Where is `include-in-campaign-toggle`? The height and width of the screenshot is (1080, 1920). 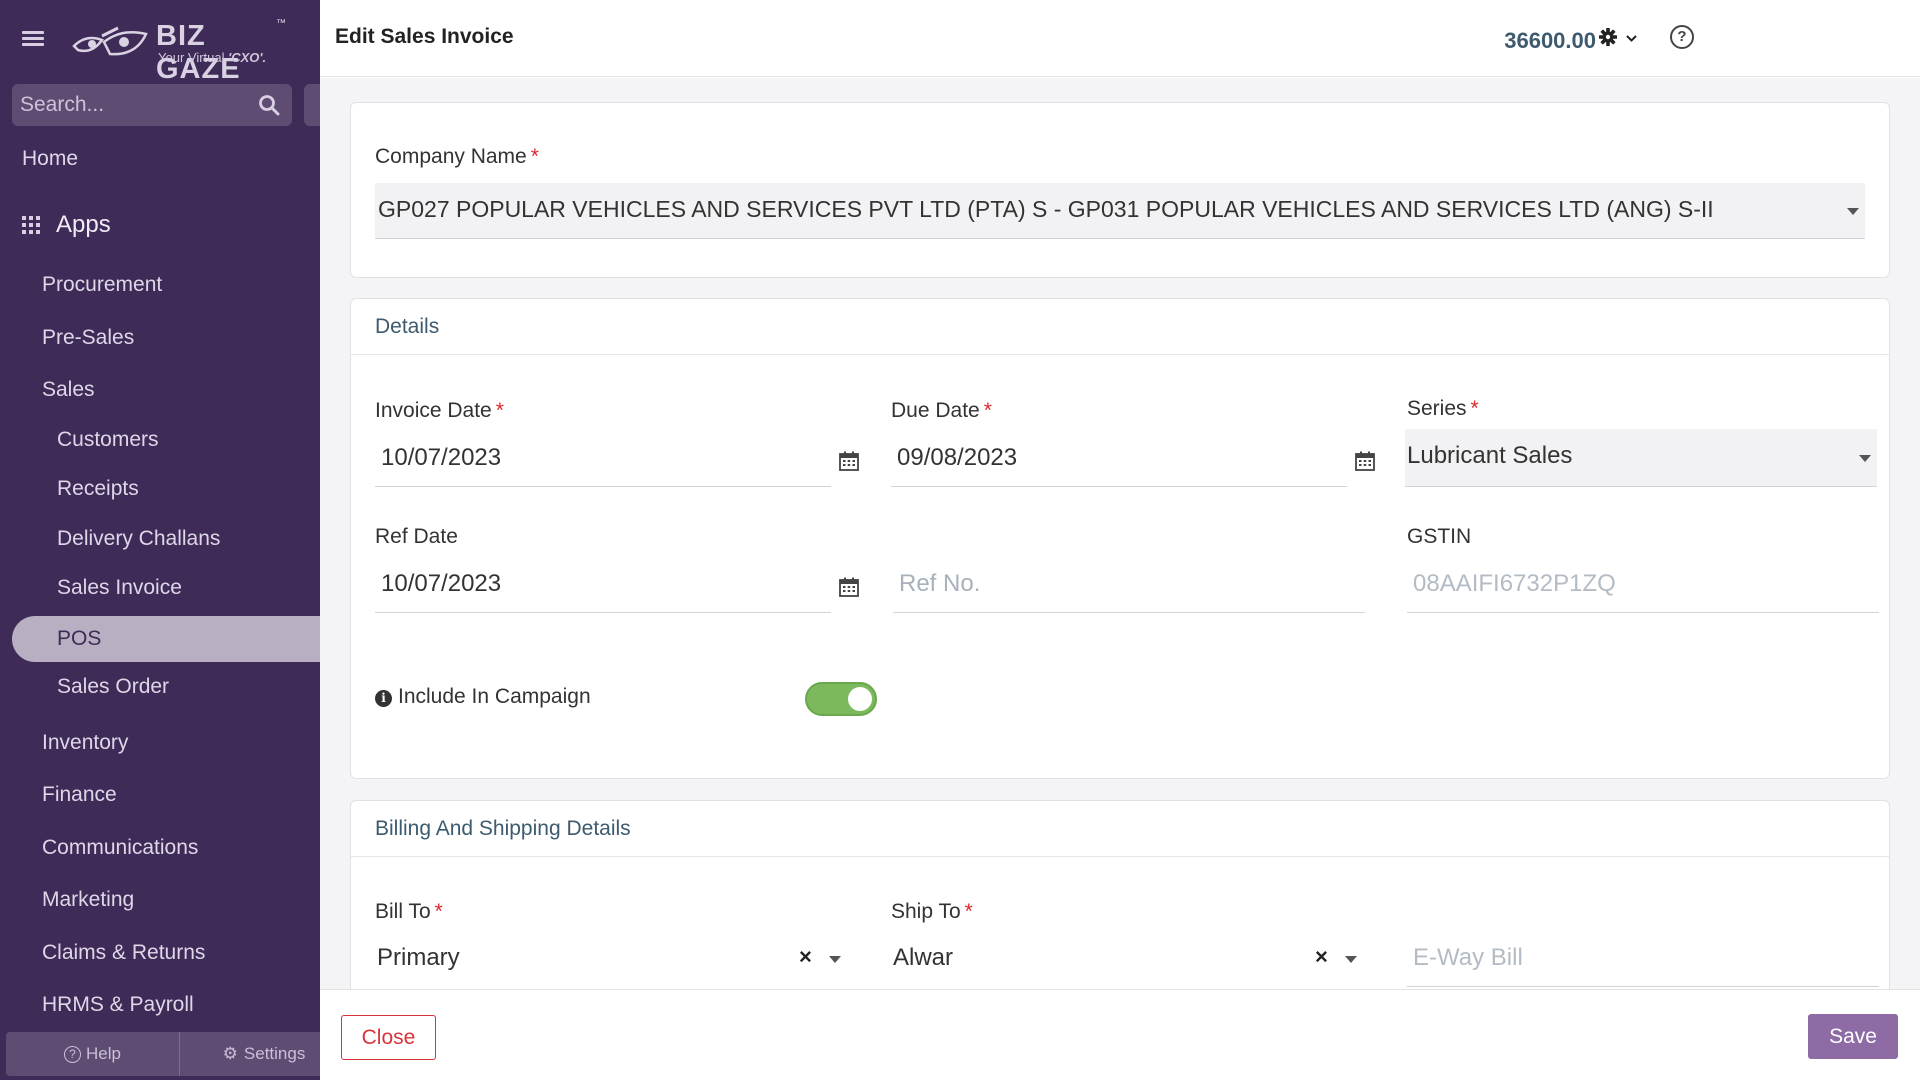
include-in-campaign-toggle is located at coordinates (841, 699).